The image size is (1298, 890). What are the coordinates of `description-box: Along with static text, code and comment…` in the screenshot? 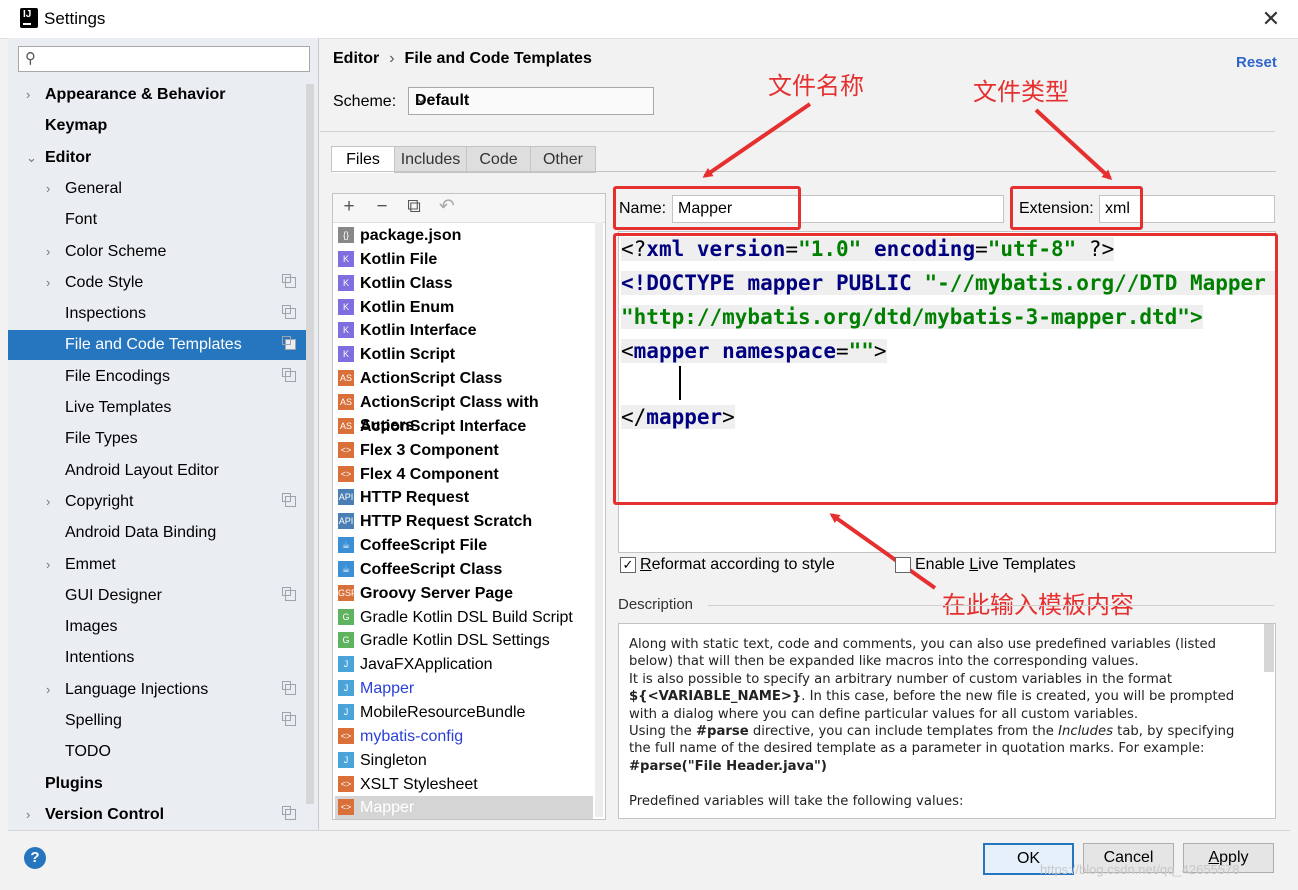 It's located at (947, 721).